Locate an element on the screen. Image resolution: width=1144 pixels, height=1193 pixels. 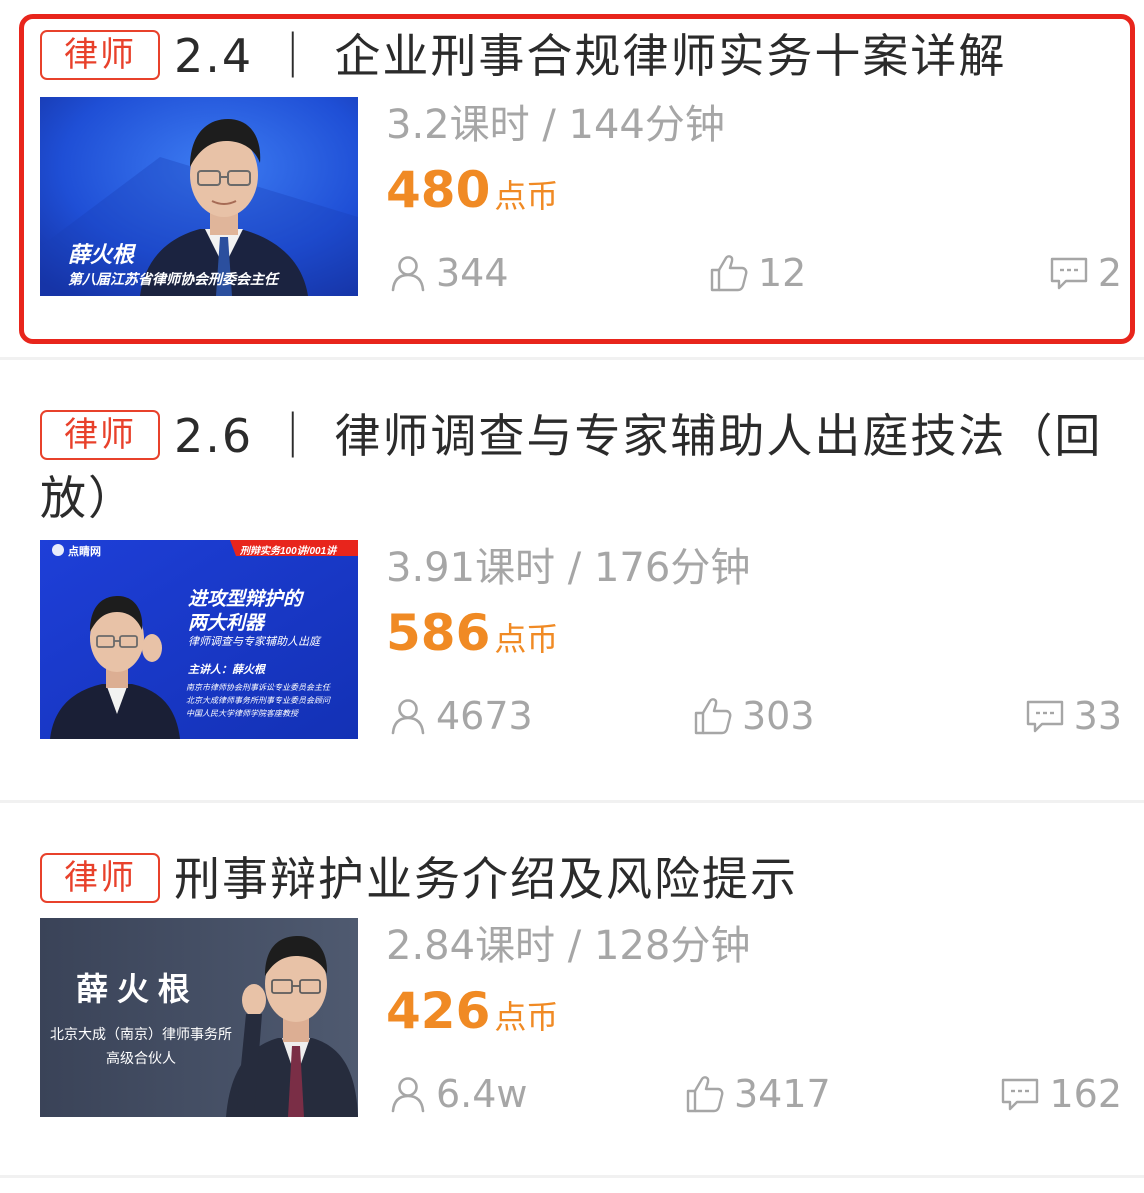
course-stats: 6.4w 3417 162 is located at coordinates (754, 1094).